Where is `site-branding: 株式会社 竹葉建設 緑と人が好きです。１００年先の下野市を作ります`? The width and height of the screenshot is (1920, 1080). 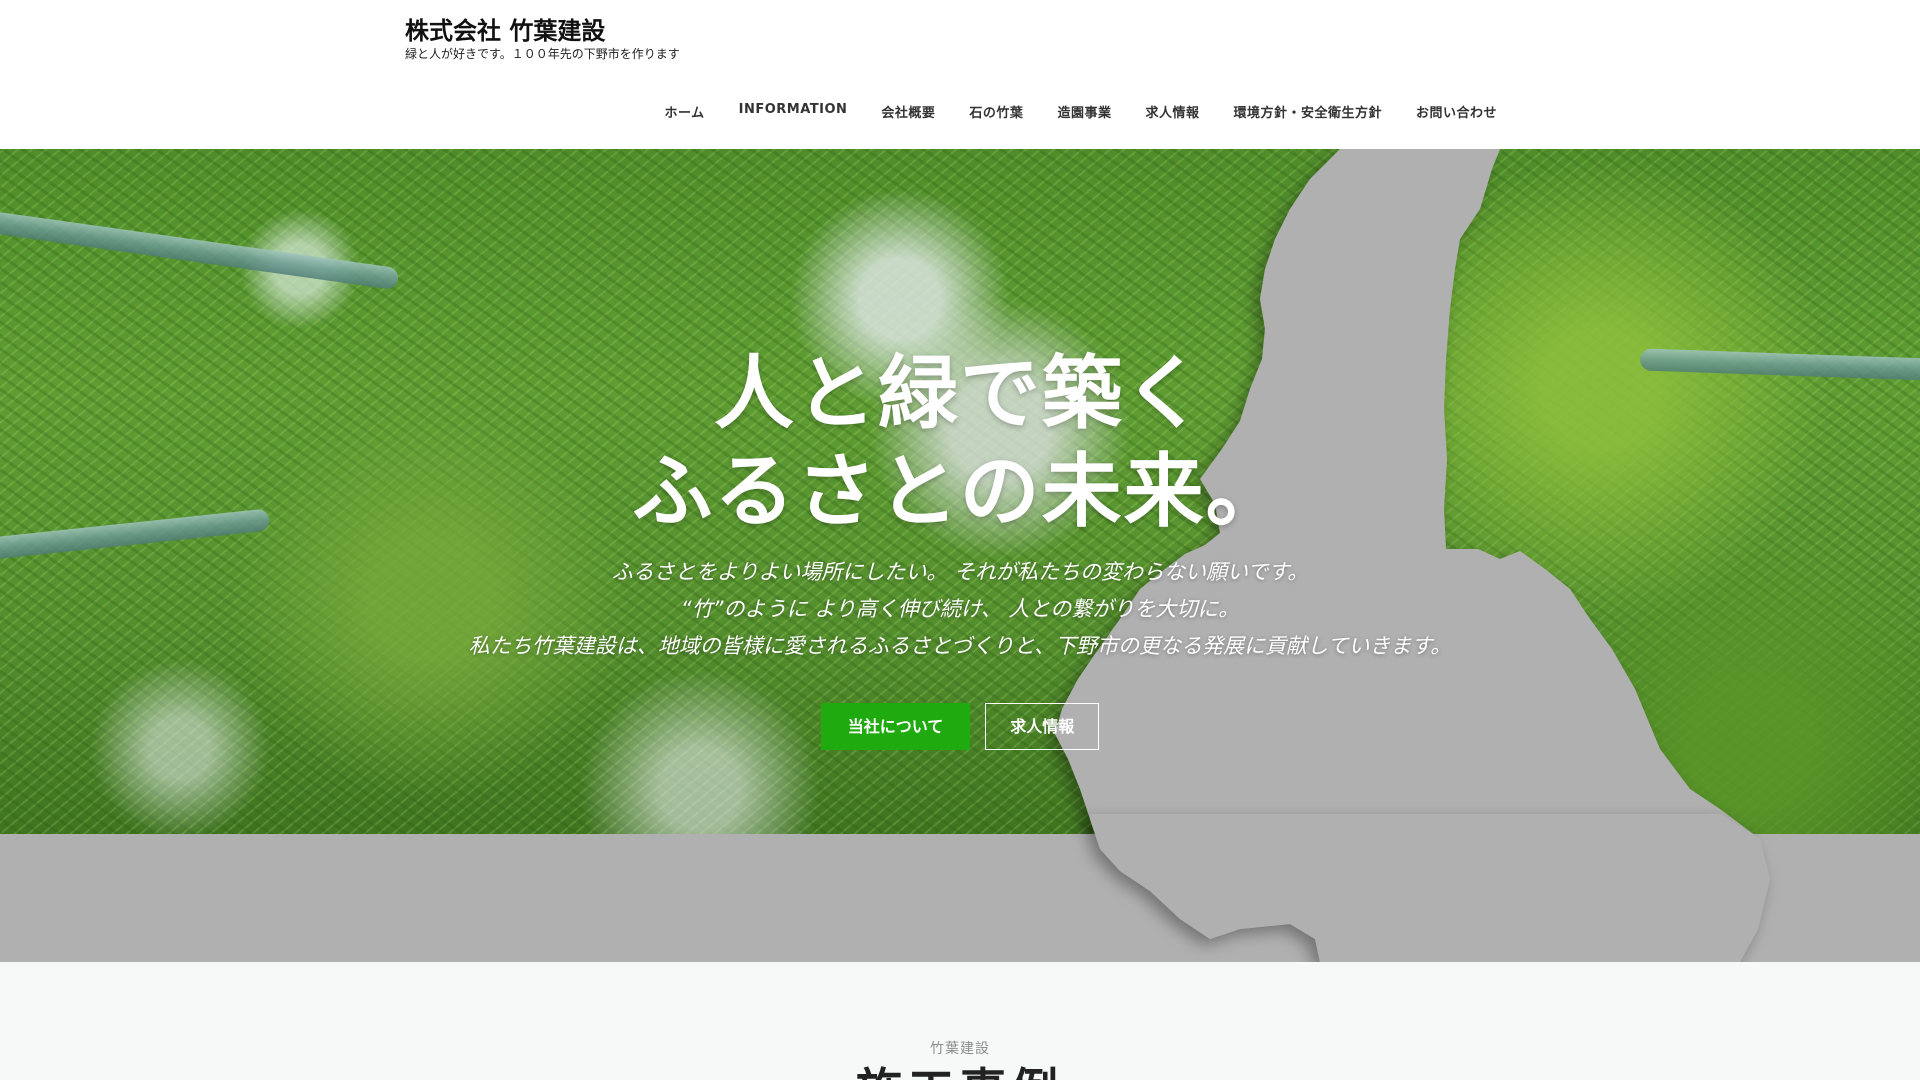 site-branding: 株式会社 竹葉建設 緑と人が好きです。１００年先の下野市を作ります is located at coordinates (665, 38).